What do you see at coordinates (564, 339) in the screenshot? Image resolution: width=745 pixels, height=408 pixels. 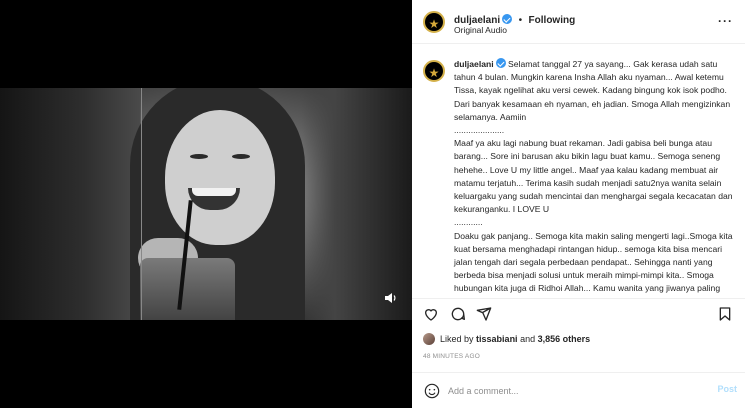 I see `likes-others-link: 3,856 others` at bounding box center [564, 339].